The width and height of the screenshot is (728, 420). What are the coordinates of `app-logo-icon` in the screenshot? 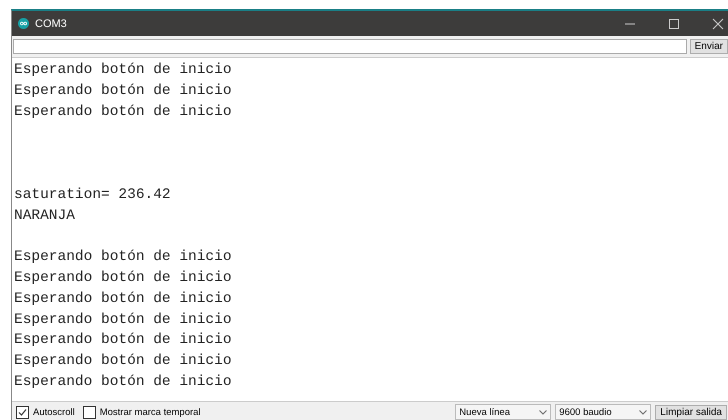 It's located at (23, 23).